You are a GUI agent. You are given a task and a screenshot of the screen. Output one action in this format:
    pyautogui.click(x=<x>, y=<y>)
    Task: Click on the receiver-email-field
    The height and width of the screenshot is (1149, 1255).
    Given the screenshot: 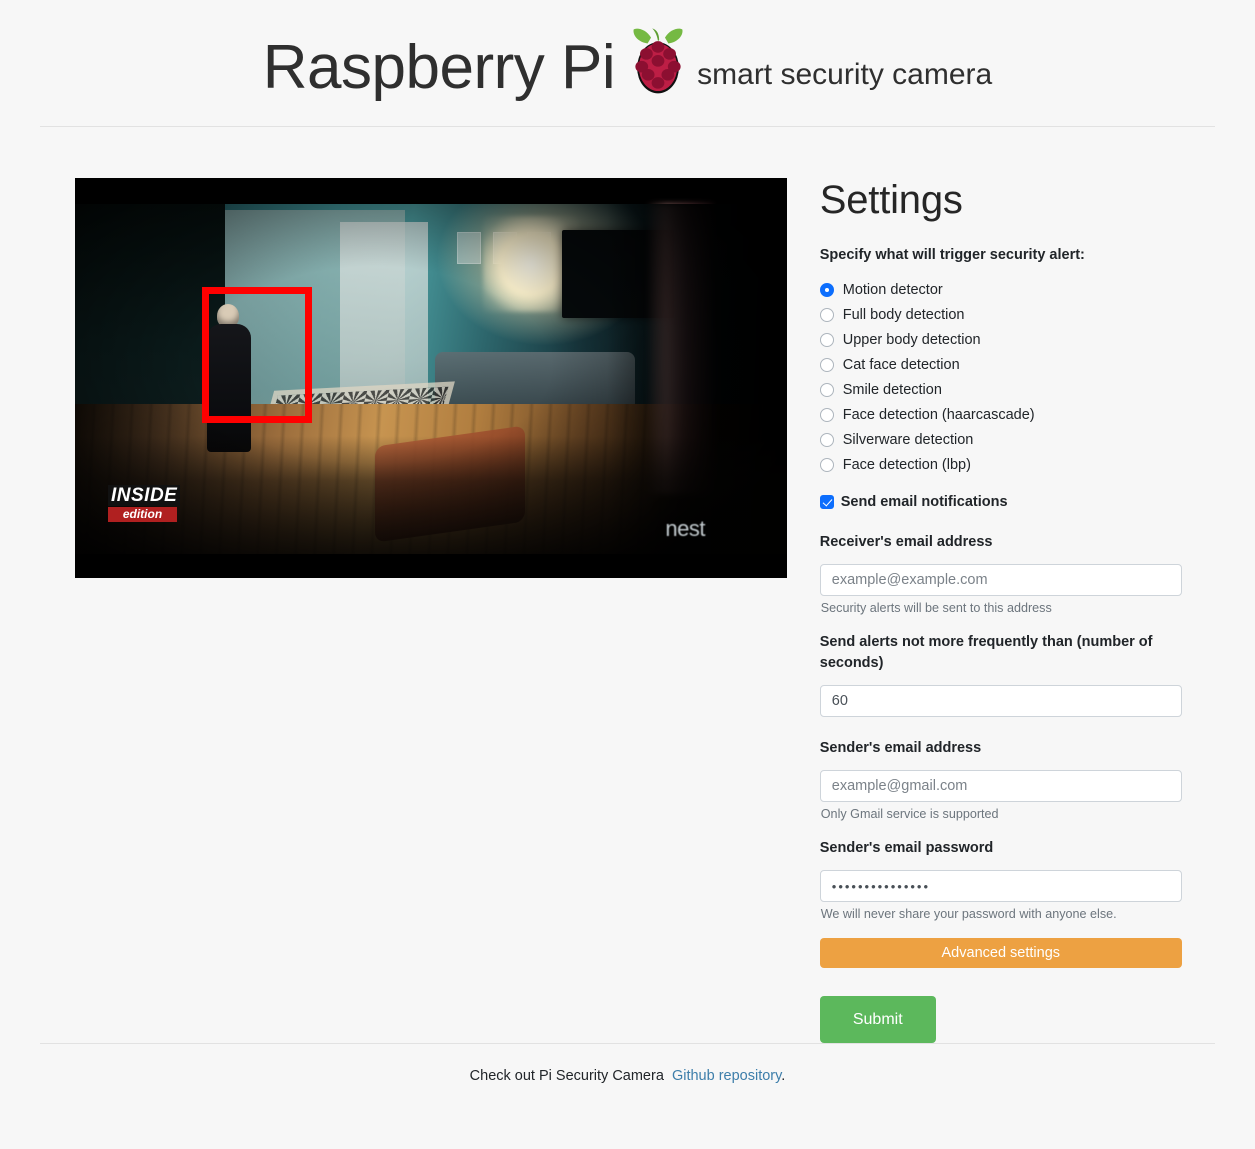 What is the action you would take?
    pyautogui.click(x=1017, y=580)
    